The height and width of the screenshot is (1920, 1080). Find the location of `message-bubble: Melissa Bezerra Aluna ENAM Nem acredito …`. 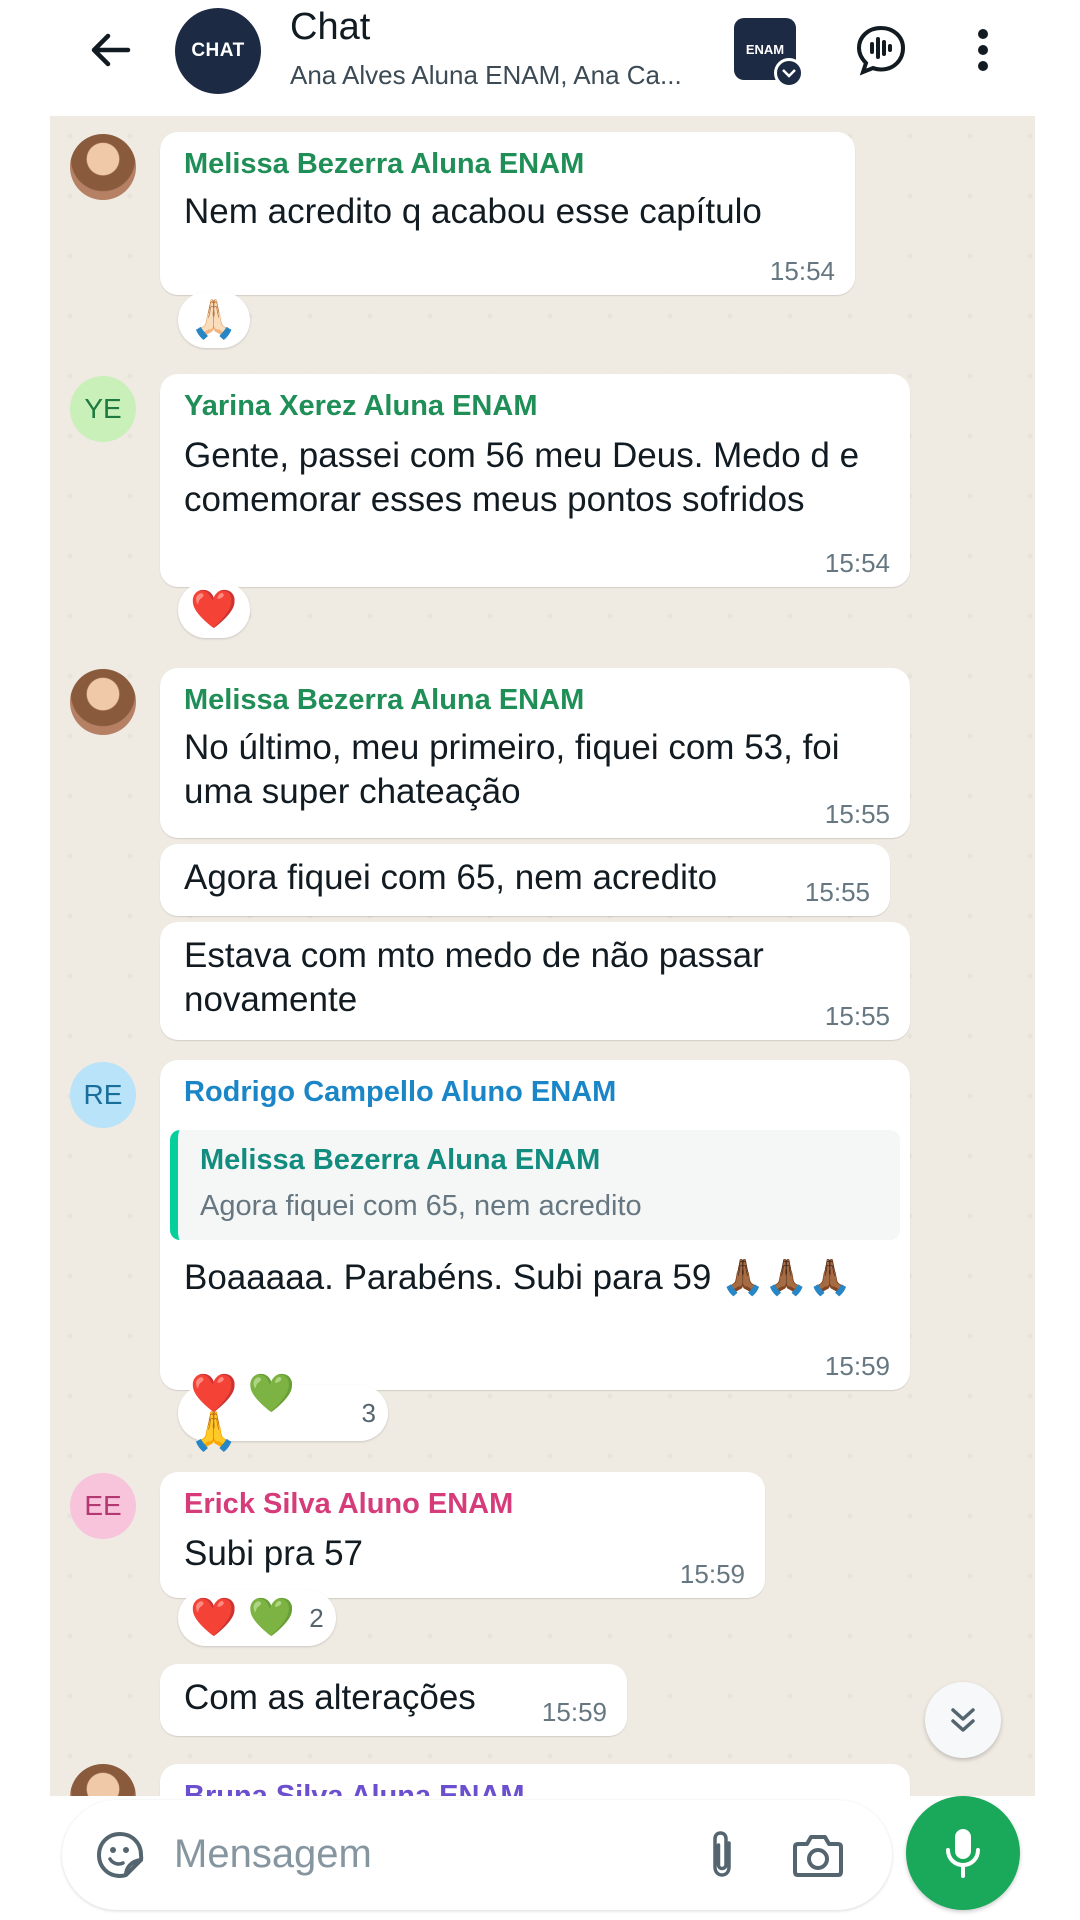

message-bubble: Melissa Bezerra Aluna ENAM Nem acredito … is located at coordinates (507, 213).